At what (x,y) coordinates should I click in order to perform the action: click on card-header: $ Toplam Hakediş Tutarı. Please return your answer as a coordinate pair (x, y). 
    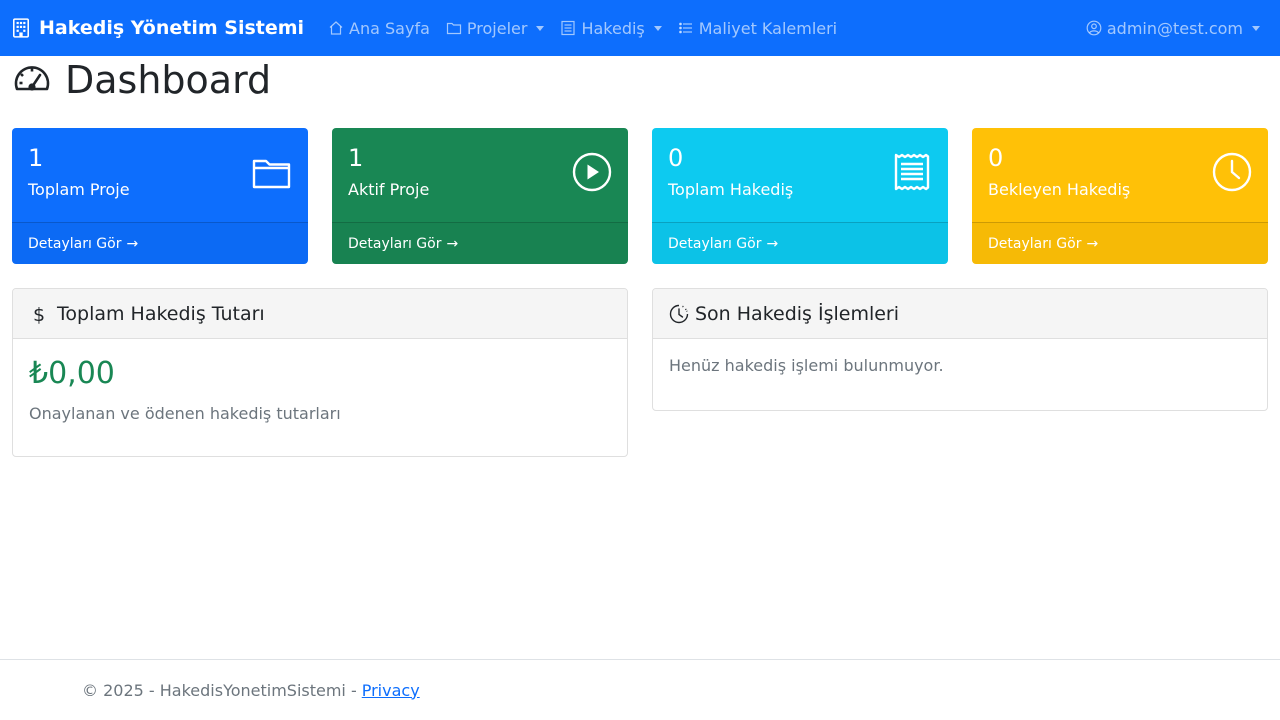
    Looking at the image, I should click on (320, 314).